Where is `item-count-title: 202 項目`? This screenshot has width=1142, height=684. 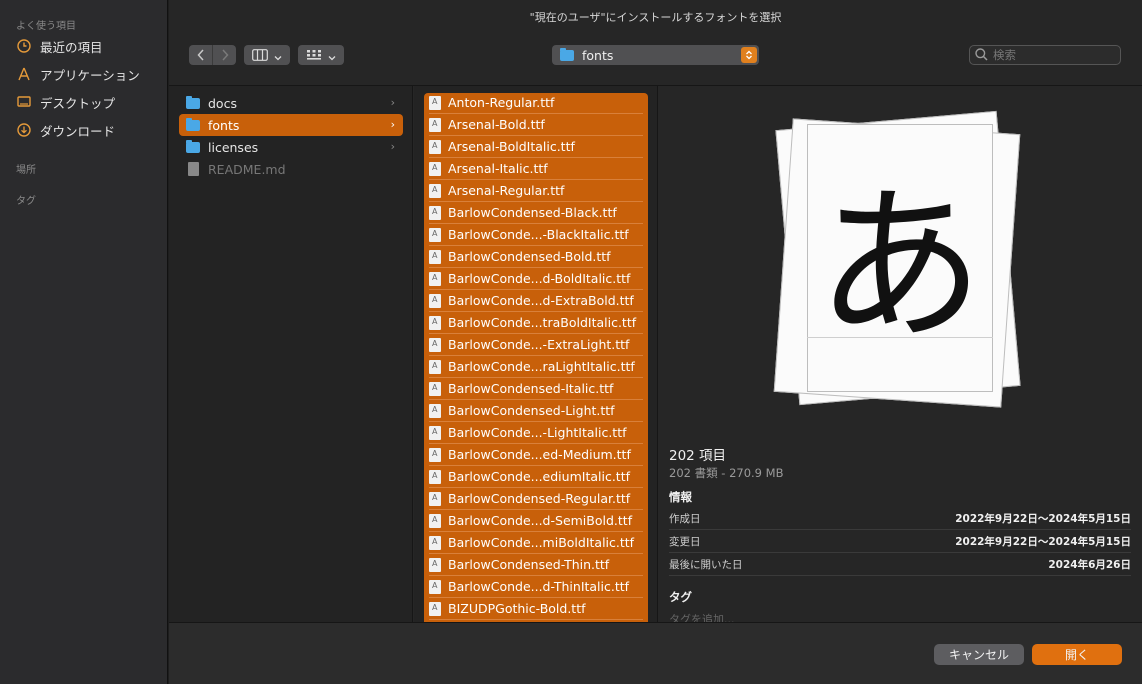
item-count-title: 202 項目 is located at coordinates (698, 456).